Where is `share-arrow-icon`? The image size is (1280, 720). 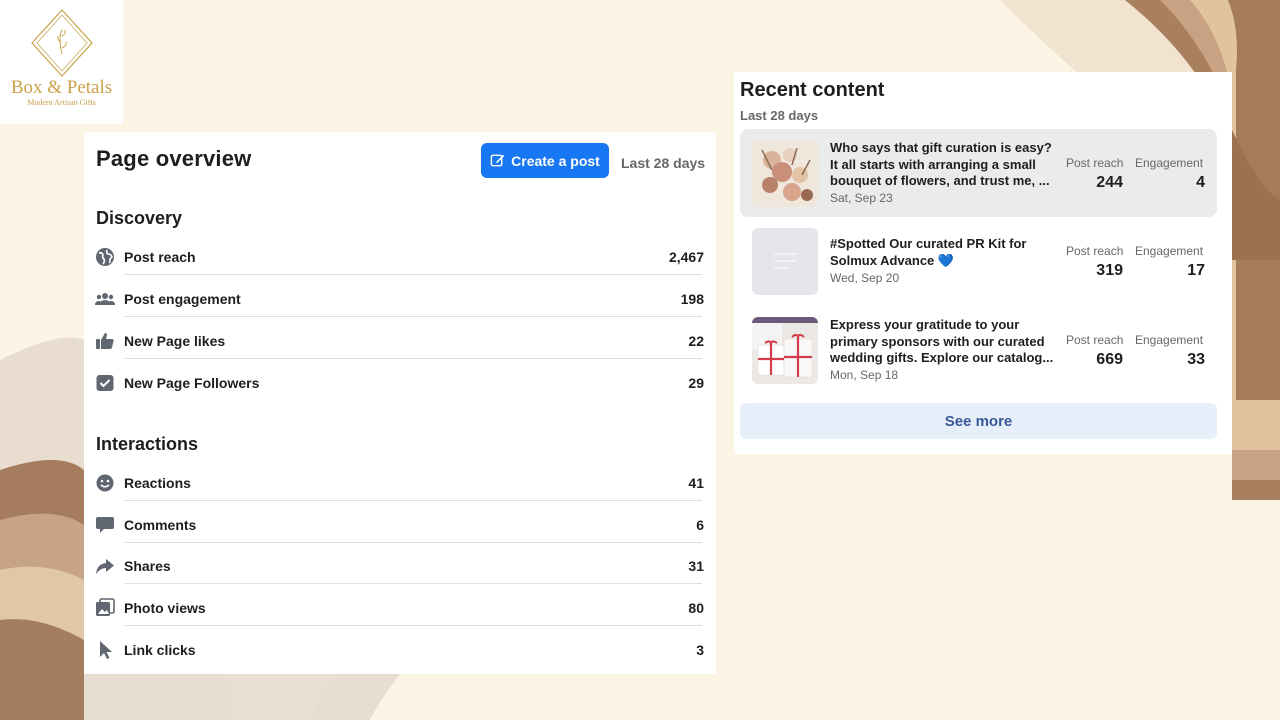
share-arrow-icon is located at coordinates (104, 566).